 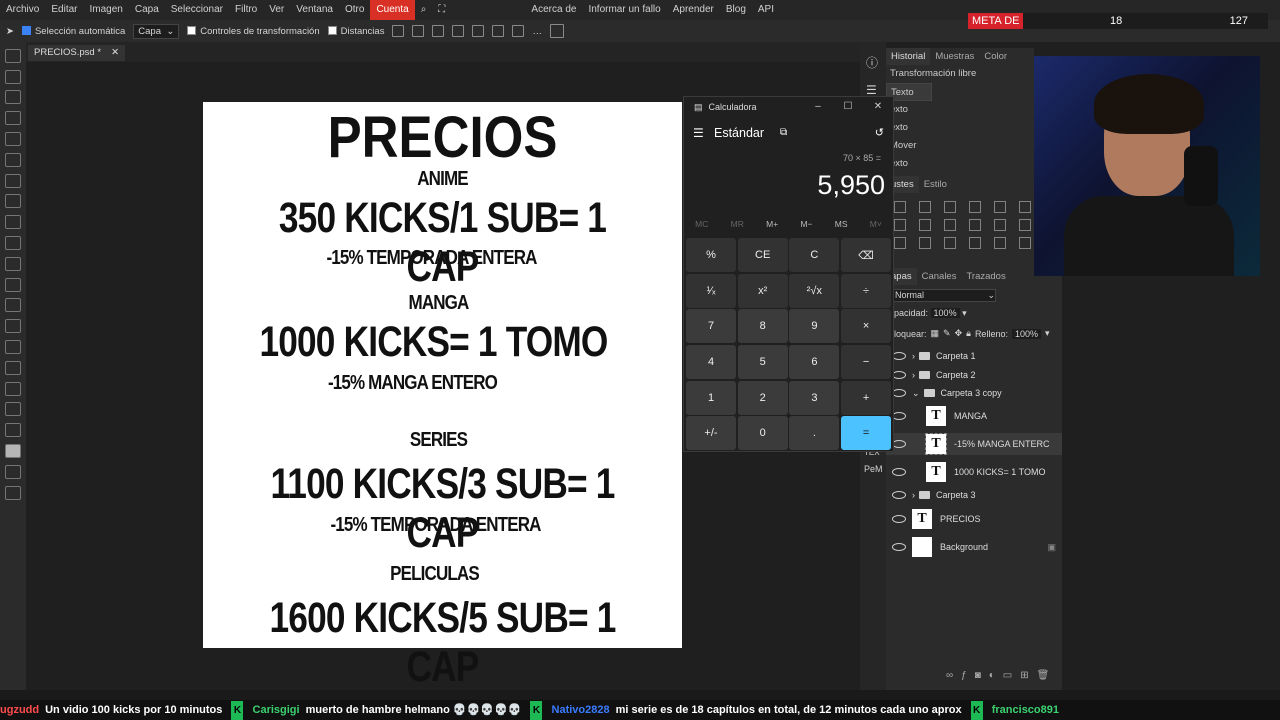 What do you see at coordinates (147, 10) in the screenshot?
I see `menu-capa: Capa` at bounding box center [147, 10].